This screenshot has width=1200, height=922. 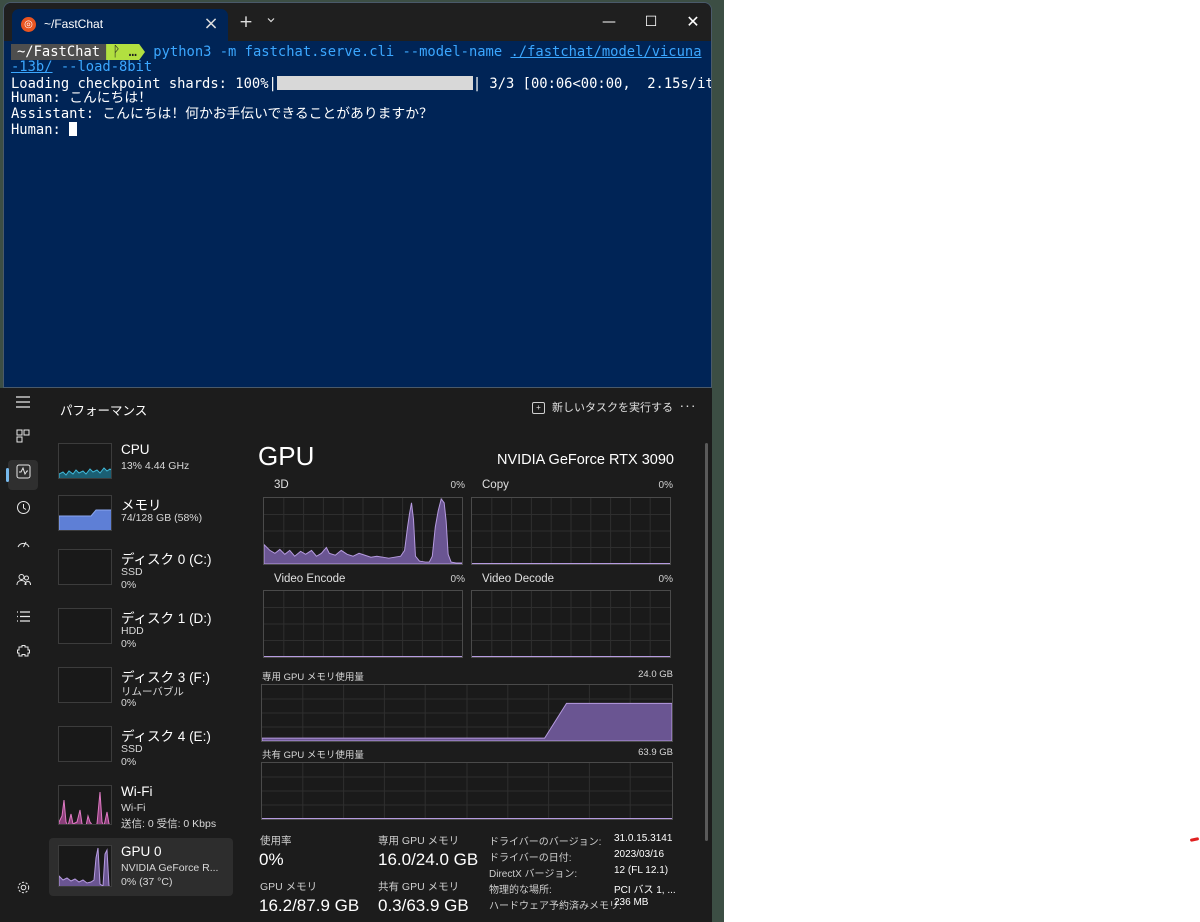 What do you see at coordinates (467, 791) in the screenshot?
I see `shared-memory-graph-svg` at bounding box center [467, 791].